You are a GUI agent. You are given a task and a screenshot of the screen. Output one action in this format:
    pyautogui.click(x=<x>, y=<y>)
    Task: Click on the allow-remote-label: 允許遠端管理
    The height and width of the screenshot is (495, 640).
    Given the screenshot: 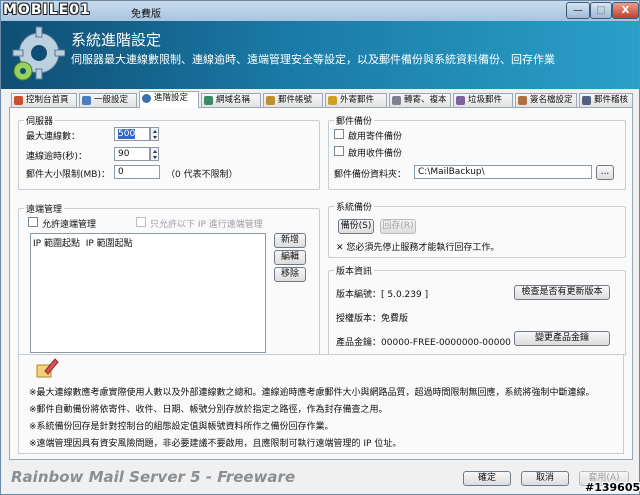 What is the action you would take?
    pyautogui.click(x=69, y=225)
    